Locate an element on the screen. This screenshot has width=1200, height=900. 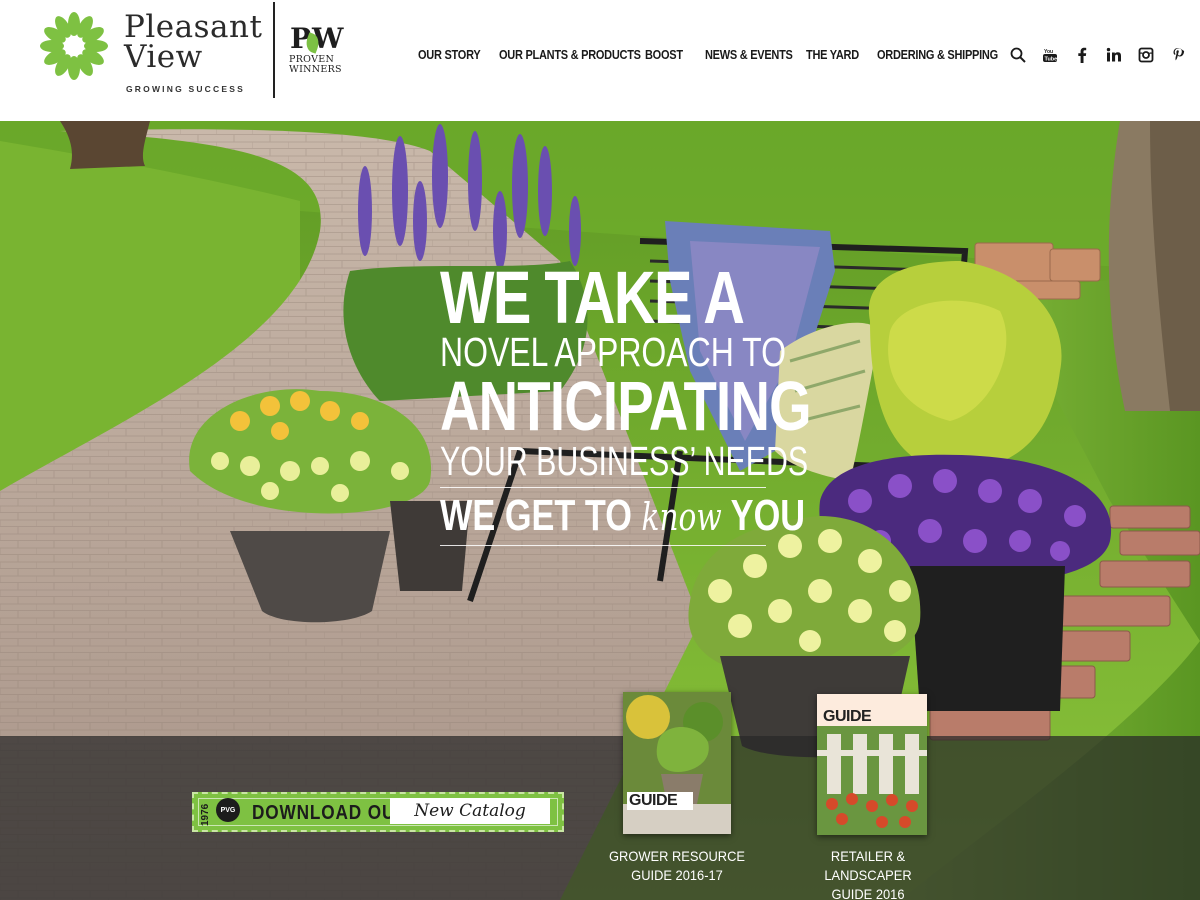
linkedin-icon is located at coordinates (1114, 55).